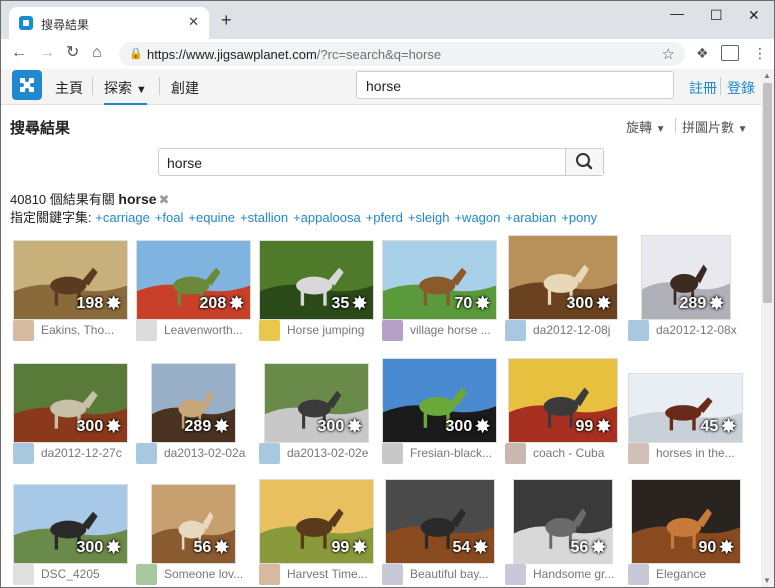  I want to click on puzzle-title: da2012-12-08j, so click(571, 330).